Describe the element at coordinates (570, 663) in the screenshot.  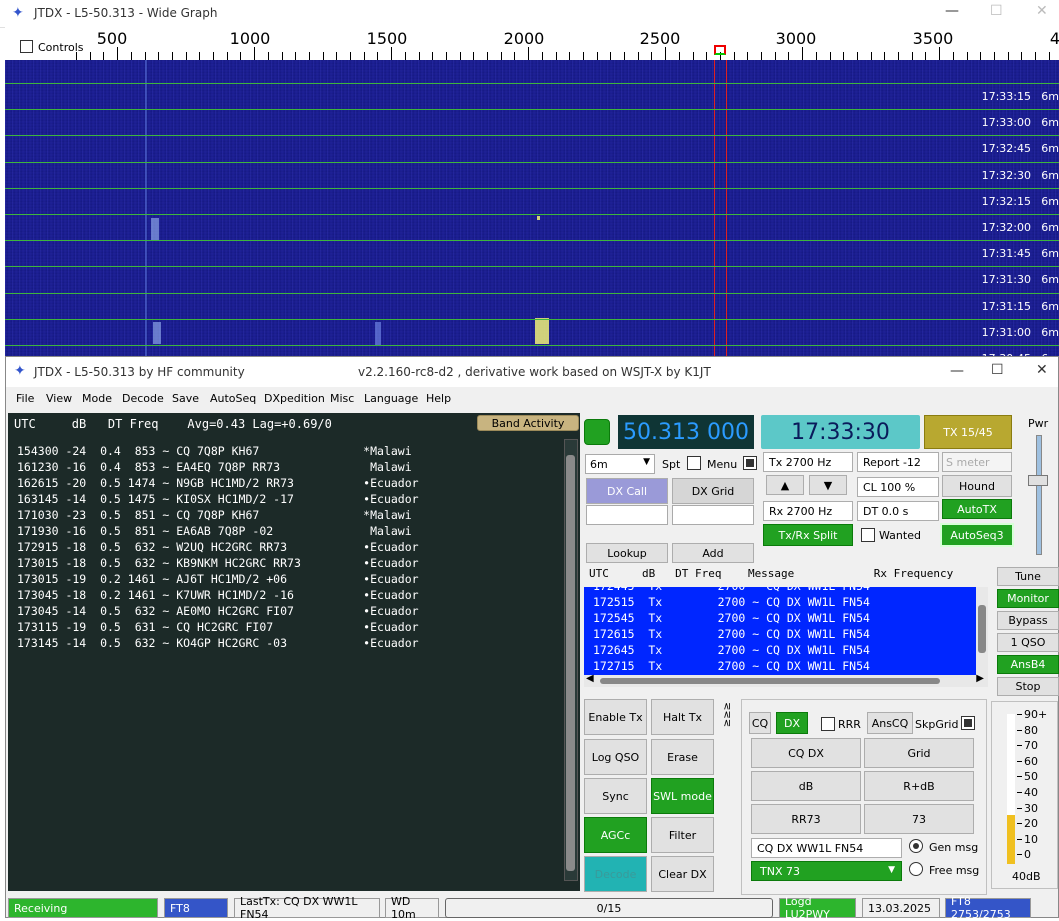
I see `scrollbar-thumb` at that location.